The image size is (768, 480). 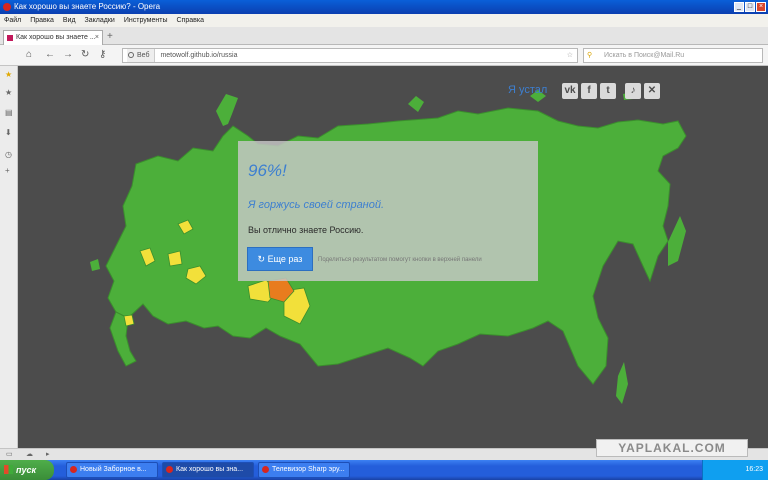 What do you see at coordinates (141, 55) in the screenshot?
I see `address-label: Веб` at bounding box center [141, 55].